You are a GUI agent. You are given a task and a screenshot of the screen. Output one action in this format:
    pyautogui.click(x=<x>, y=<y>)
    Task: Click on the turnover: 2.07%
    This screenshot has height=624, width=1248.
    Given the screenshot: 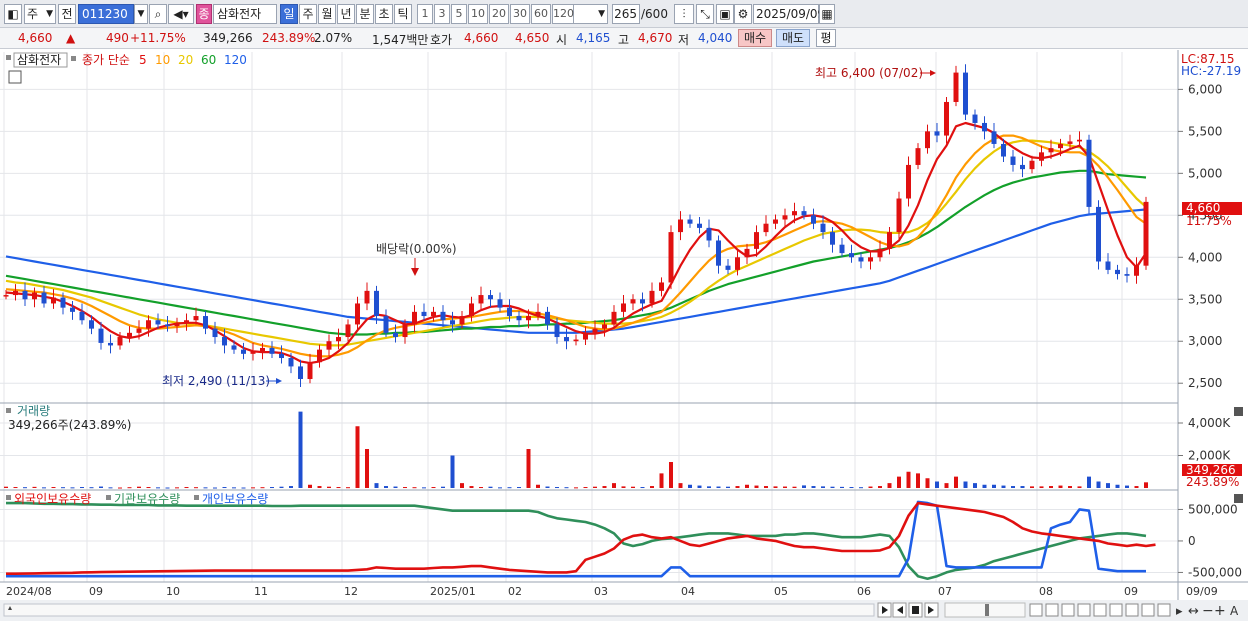 What is the action you would take?
    pyautogui.click(x=333, y=38)
    